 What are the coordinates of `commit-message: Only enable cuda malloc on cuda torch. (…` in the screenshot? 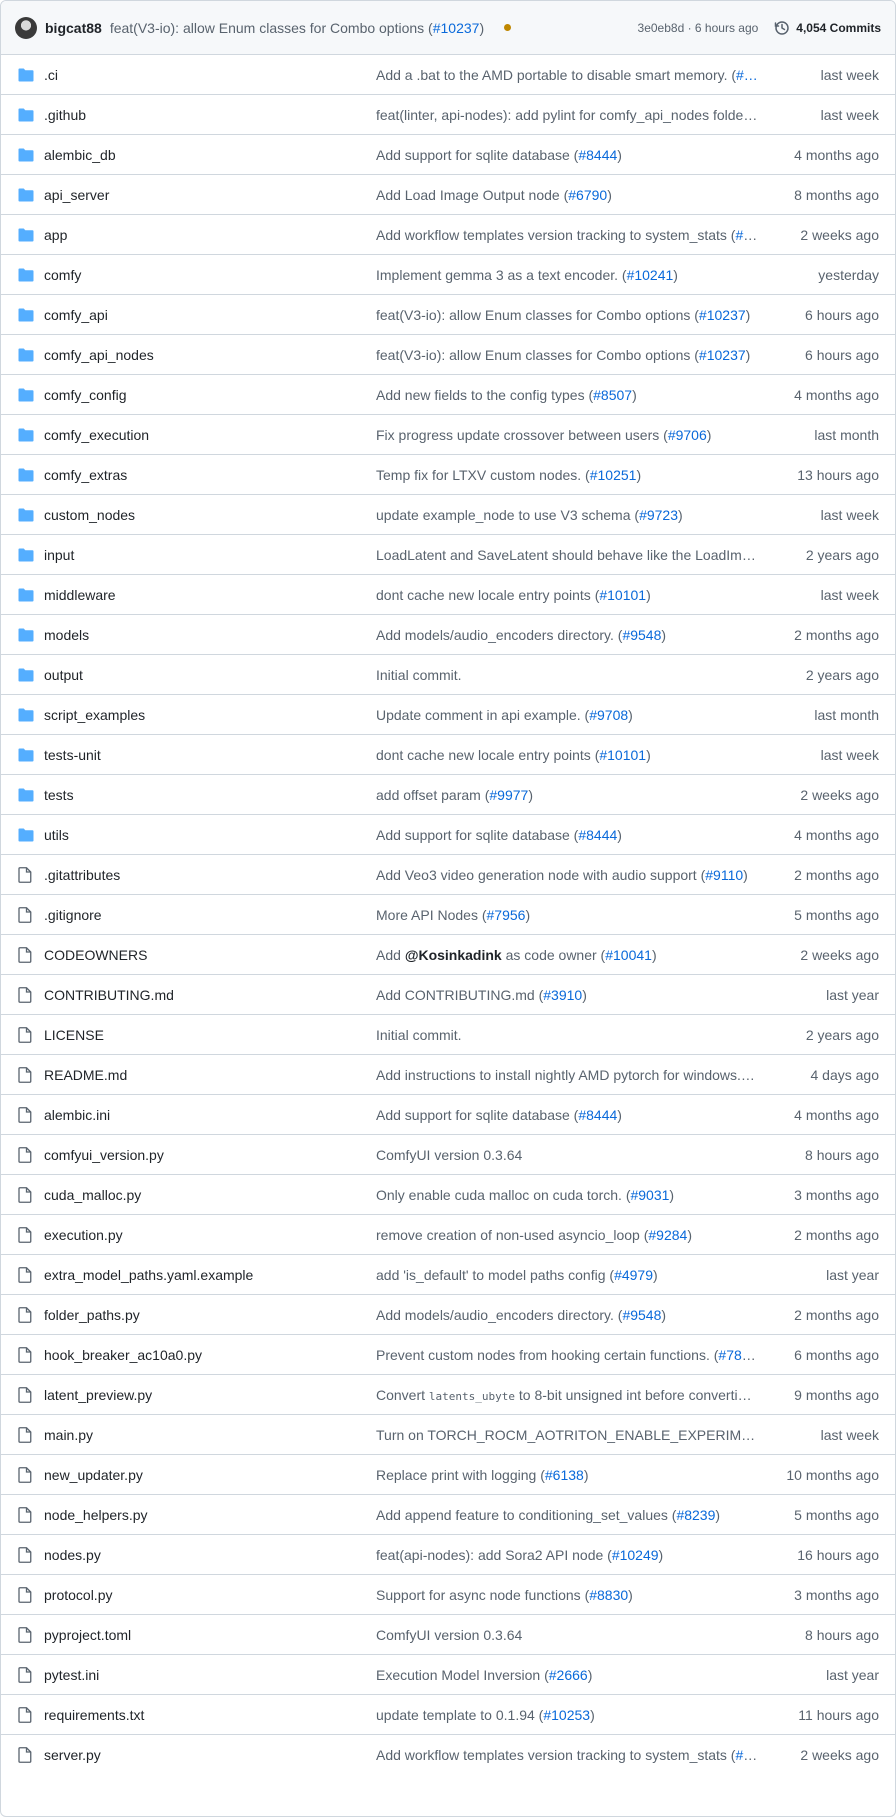 It's located at (568, 1195).